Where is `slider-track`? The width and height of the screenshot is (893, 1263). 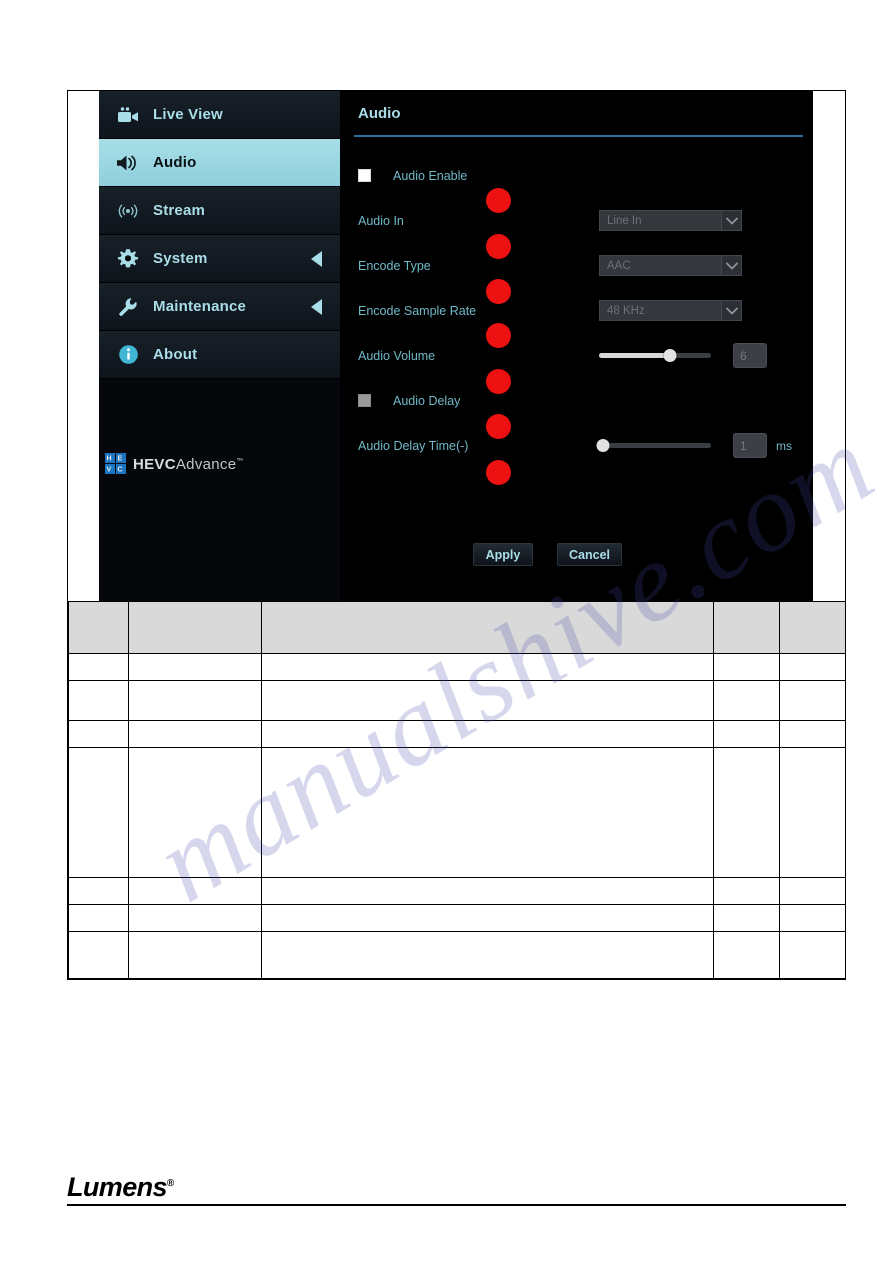 slider-track is located at coordinates (655, 445).